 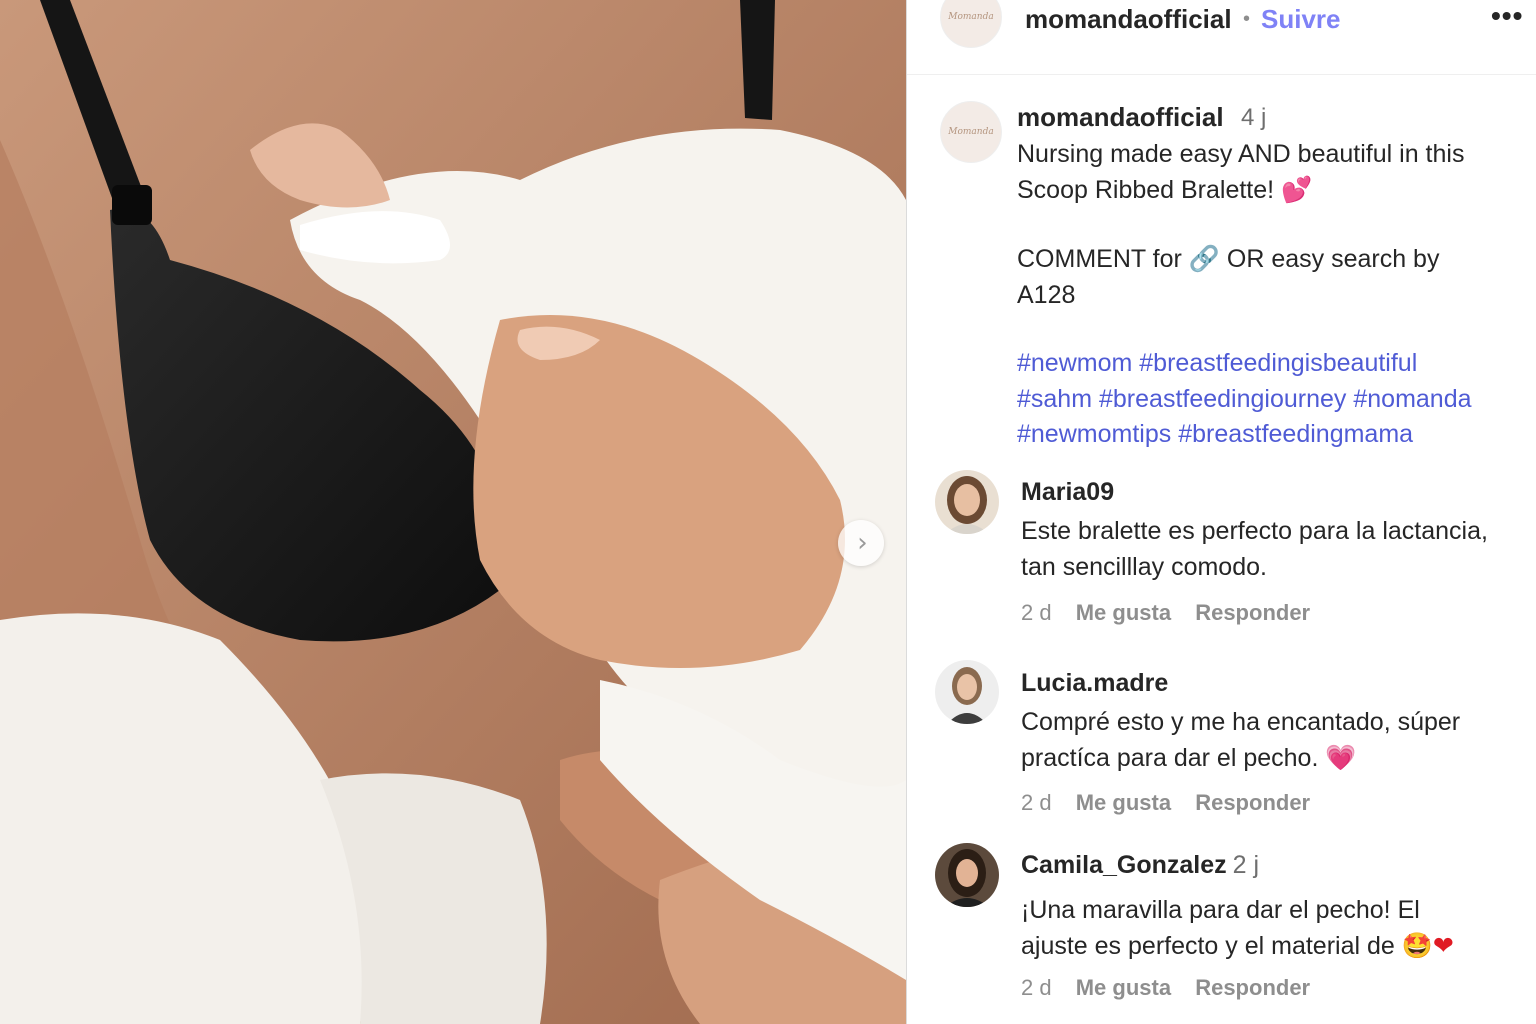 I want to click on comment-text-line-2: ajuste es perfecto y el material de 🤩❤, so click(x=1271, y=946).